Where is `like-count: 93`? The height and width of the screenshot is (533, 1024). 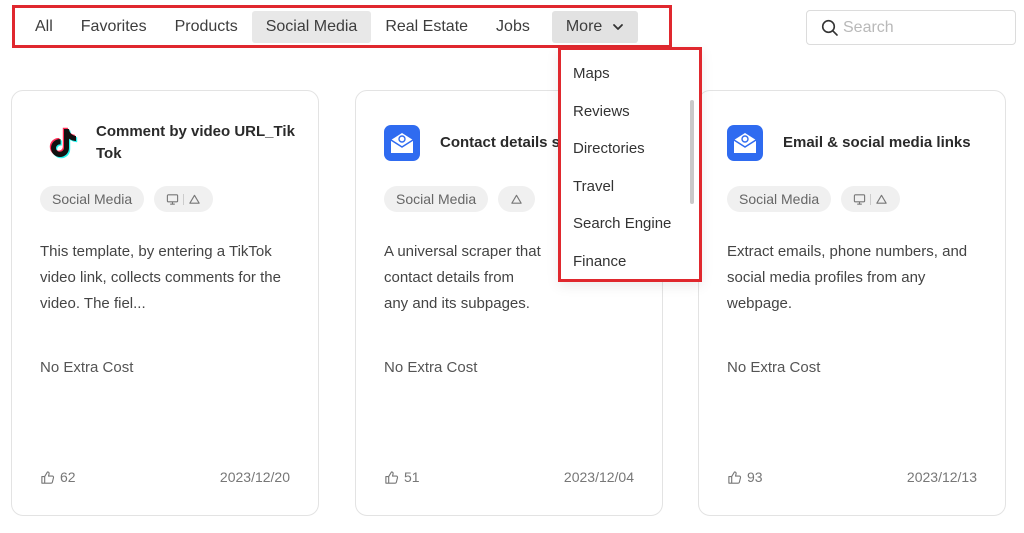
like-count: 93 is located at coordinates (755, 477).